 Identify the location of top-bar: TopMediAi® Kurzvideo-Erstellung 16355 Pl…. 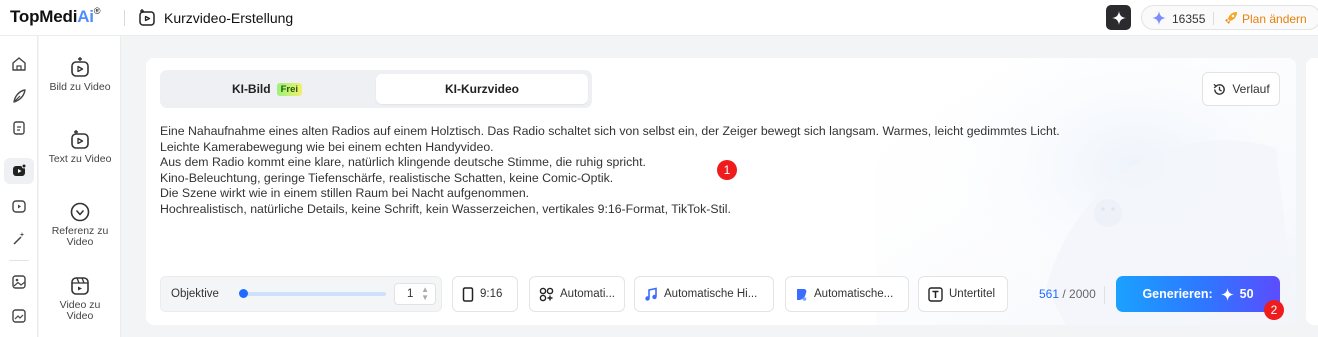
(659, 18).